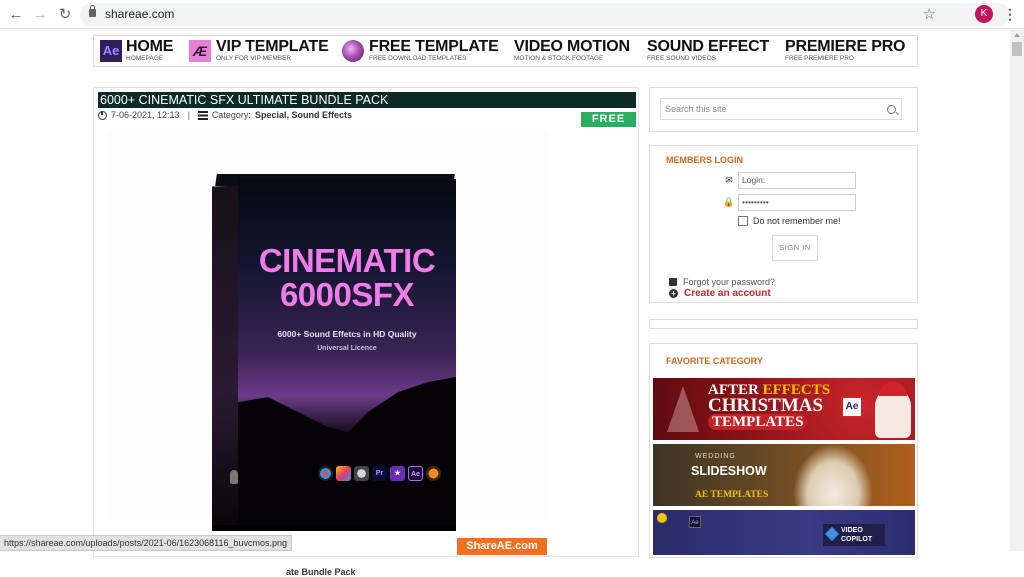 This screenshot has width=1024, height=577. Describe the element at coordinates (727, 293) in the screenshot. I see `create-account-label: Create an account` at that location.